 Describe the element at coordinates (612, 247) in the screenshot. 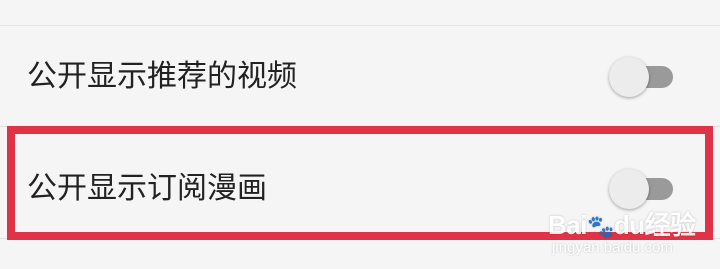

I see `watermark-subtitle: jingyan.baidu.com` at that location.